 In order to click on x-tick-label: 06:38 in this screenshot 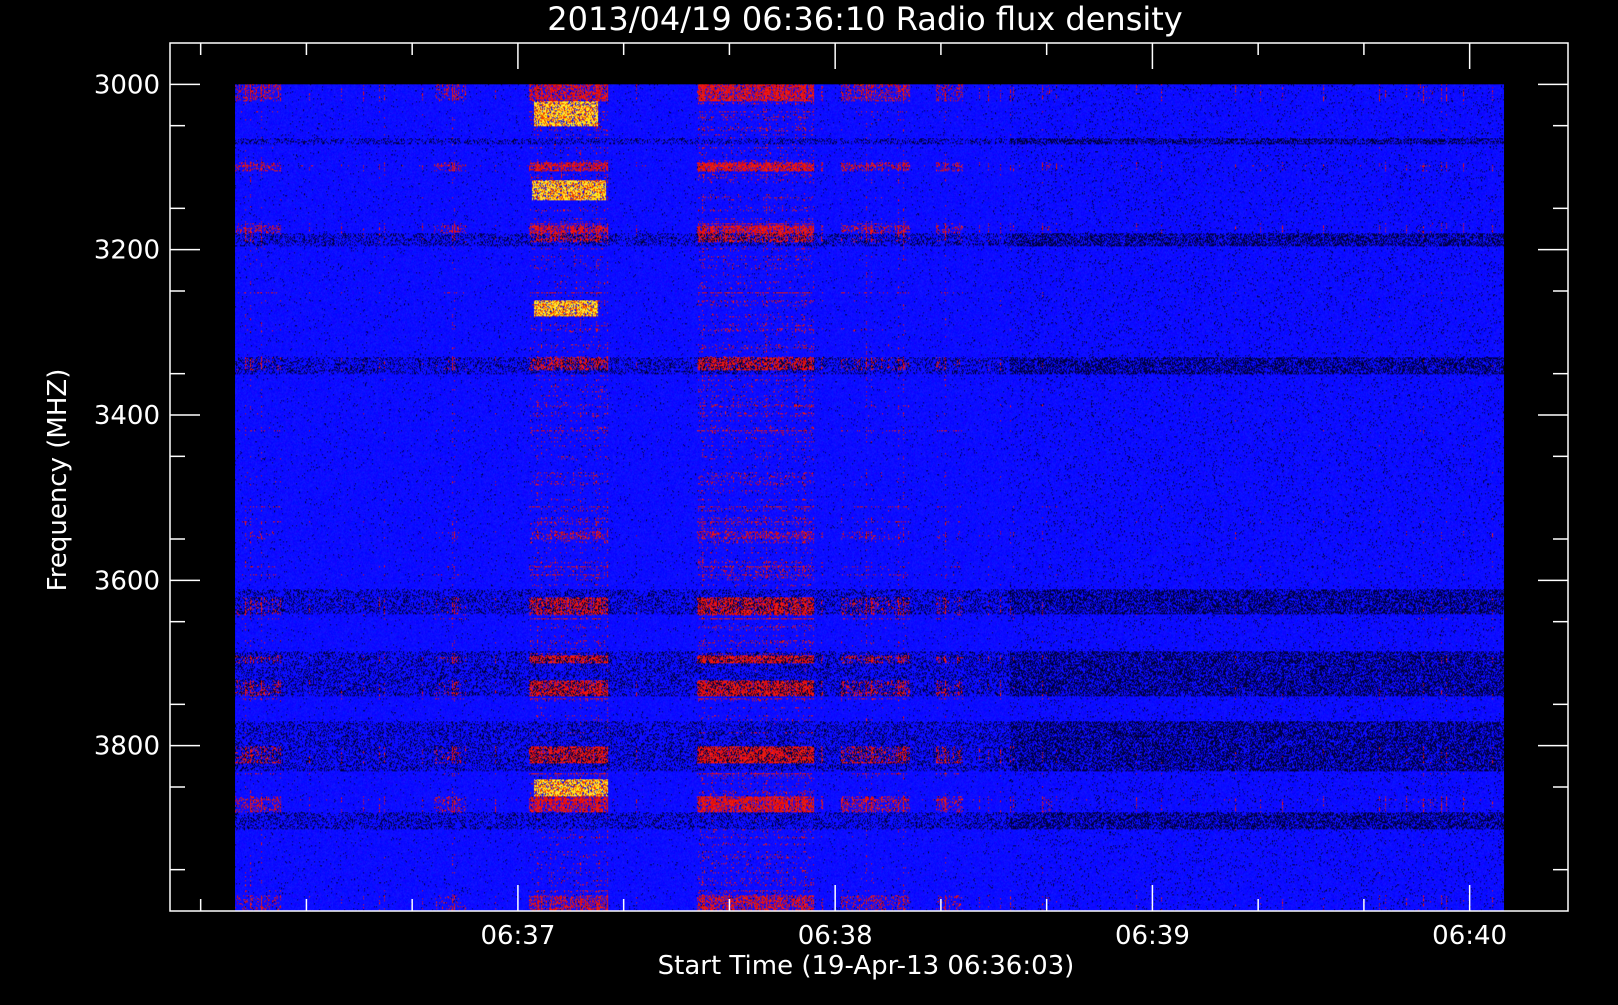, I will do `click(835, 936)`.